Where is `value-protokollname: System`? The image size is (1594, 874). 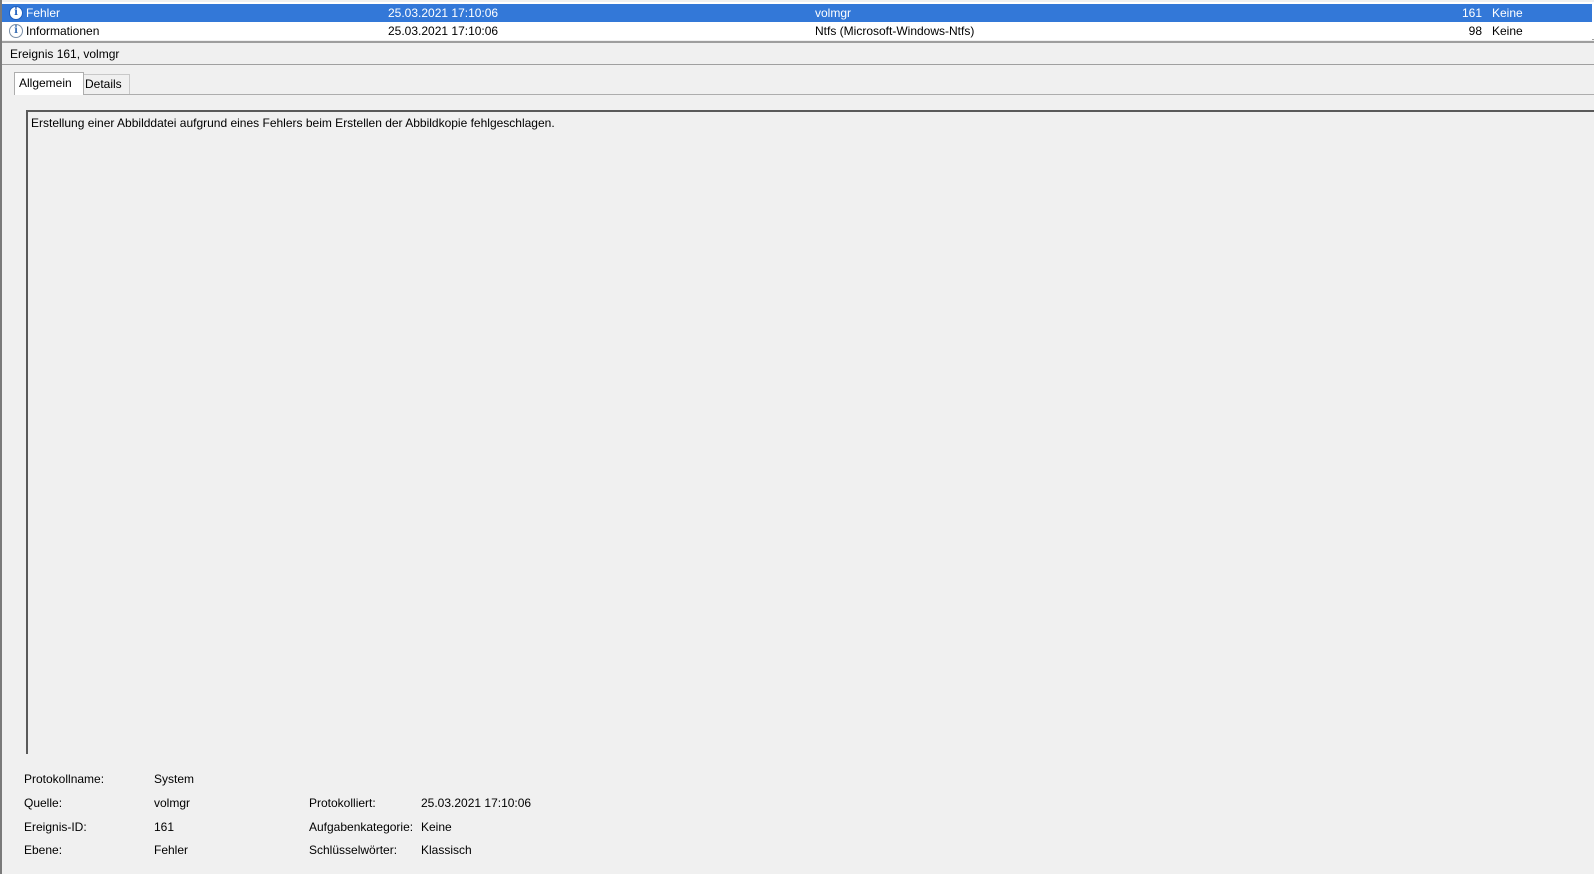 value-protokollname: System is located at coordinates (174, 779).